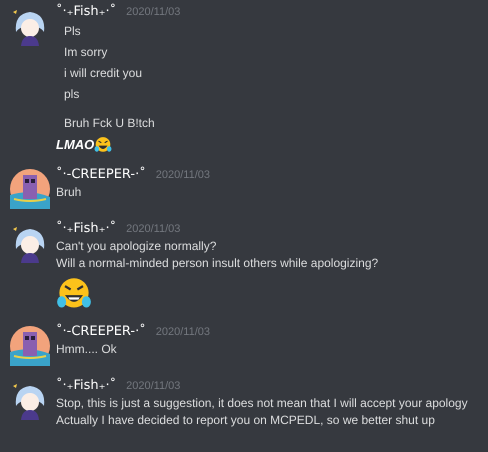 This screenshot has width=488, height=452. What do you see at coordinates (246, 420) in the screenshot?
I see `message-text: Actually I have decided to report you on MCPEDL, so we better shut up` at bounding box center [246, 420].